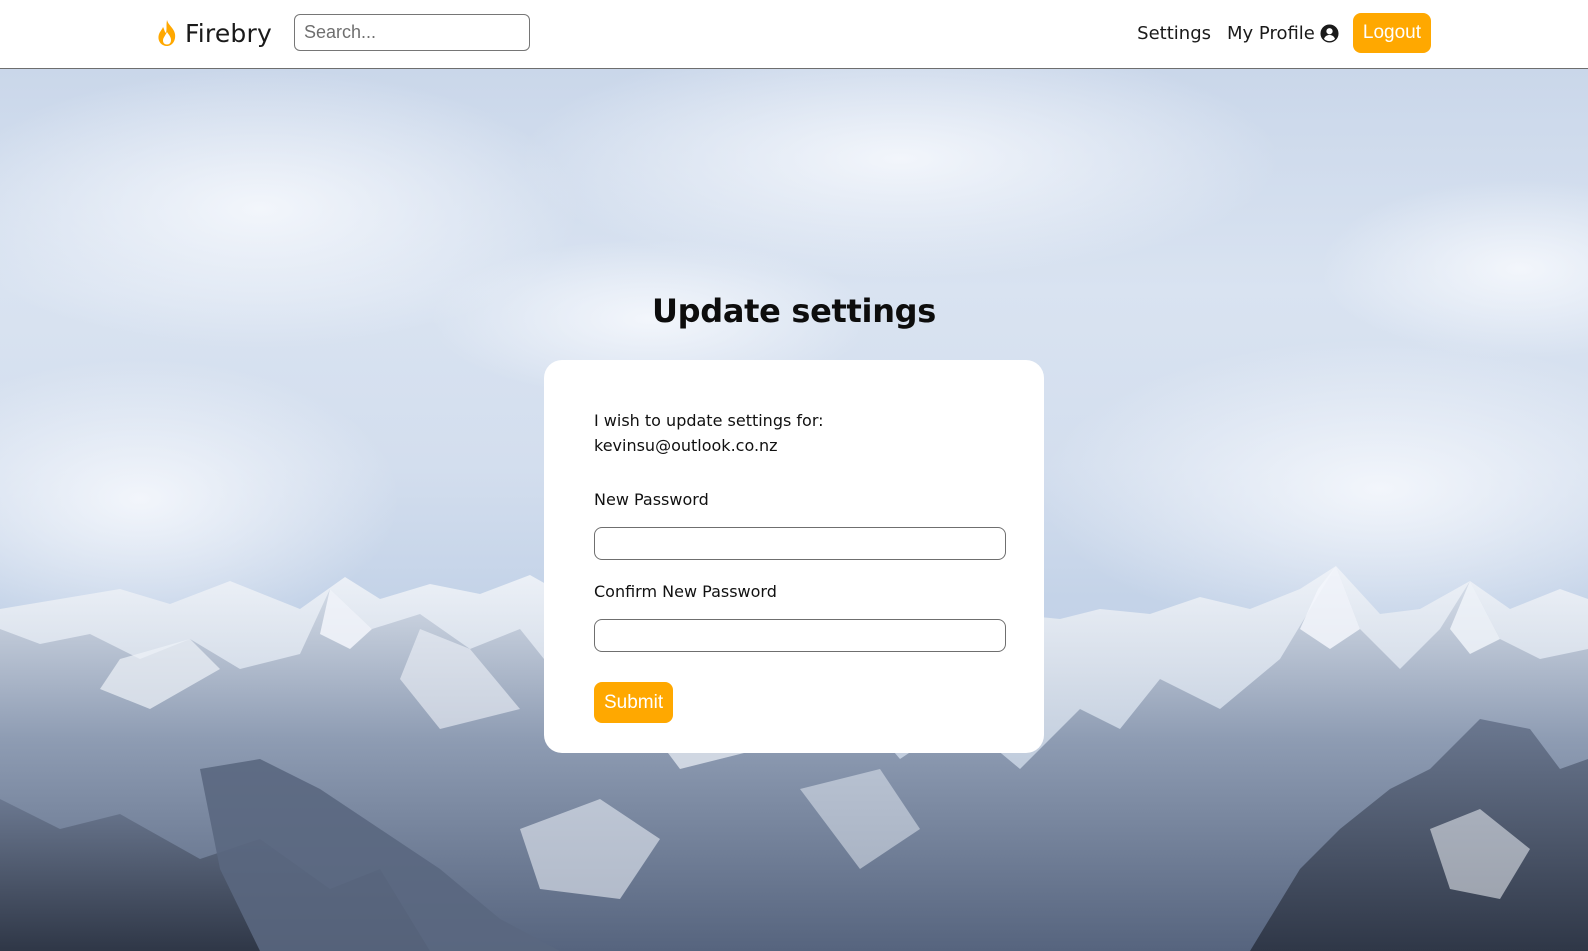  Describe the element at coordinates (167, 33) in the screenshot. I see `flame-icon` at that location.